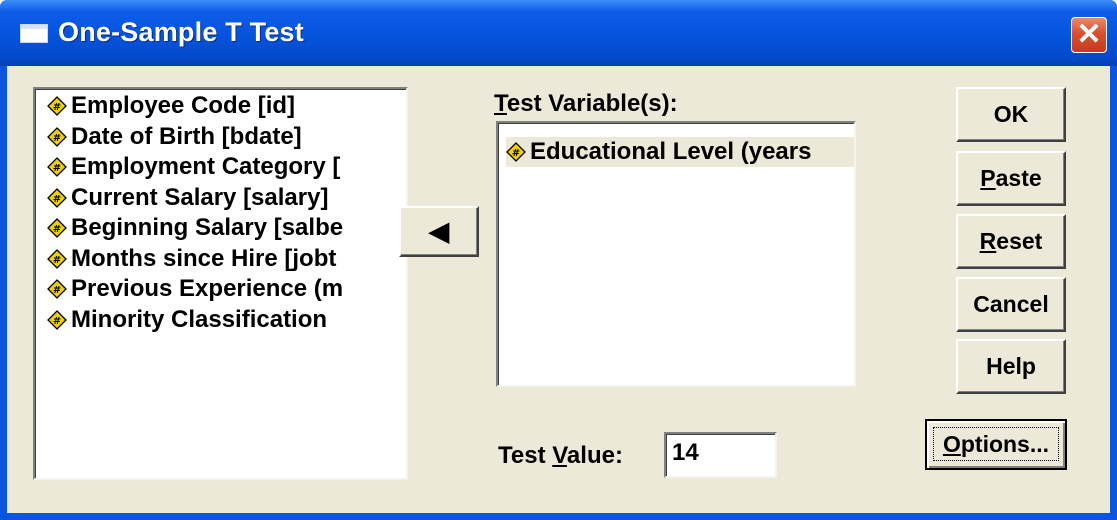 This screenshot has height=520, width=1117. Describe the element at coordinates (34, 33) in the screenshot. I see `window-icon` at that location.